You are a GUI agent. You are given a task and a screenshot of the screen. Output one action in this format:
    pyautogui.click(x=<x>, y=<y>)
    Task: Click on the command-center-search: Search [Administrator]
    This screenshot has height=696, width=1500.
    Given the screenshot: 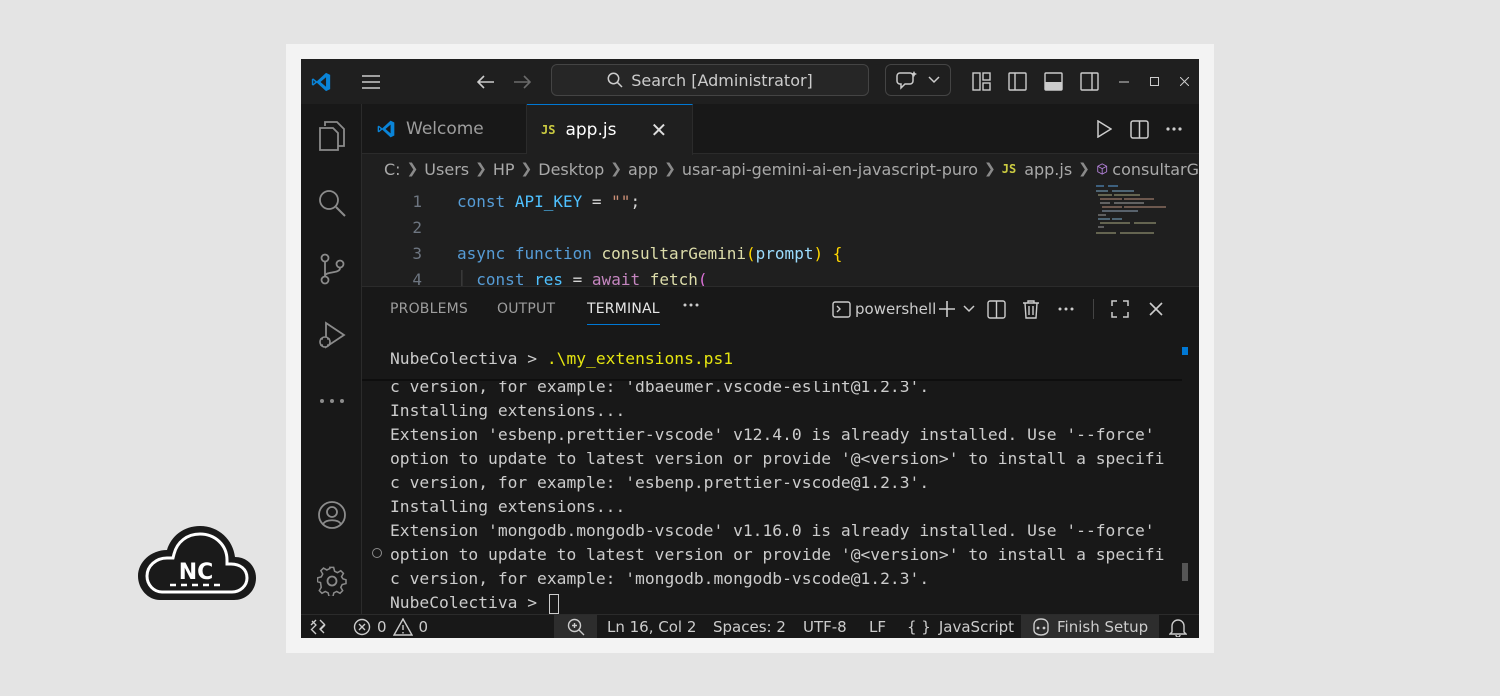 What is the action you would take?
    pyautogui.click(x=710, y=80)
    